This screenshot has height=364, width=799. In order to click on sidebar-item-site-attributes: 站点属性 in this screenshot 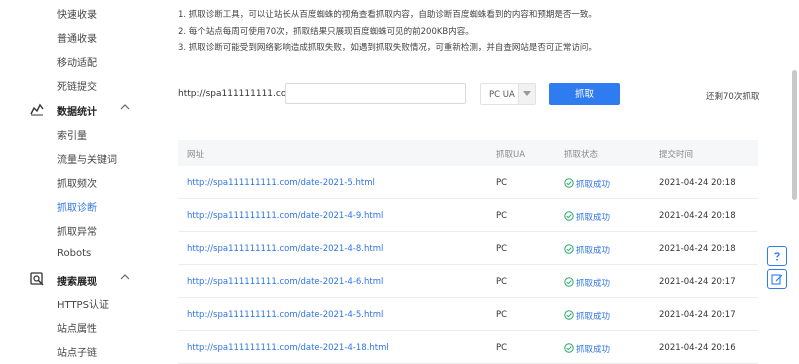, I will do `click(77, 327)`.